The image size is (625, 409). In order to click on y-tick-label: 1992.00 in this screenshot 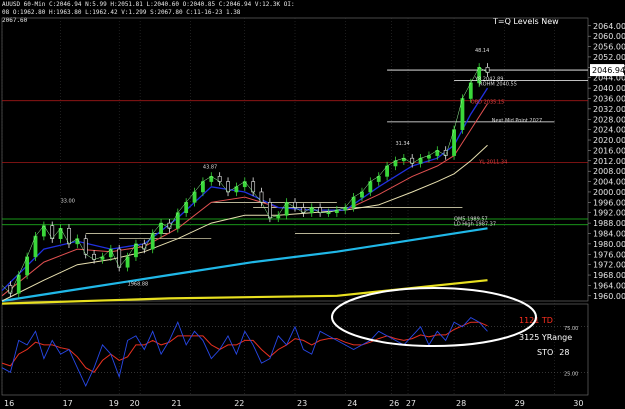, I will do `click(609, 213)`.